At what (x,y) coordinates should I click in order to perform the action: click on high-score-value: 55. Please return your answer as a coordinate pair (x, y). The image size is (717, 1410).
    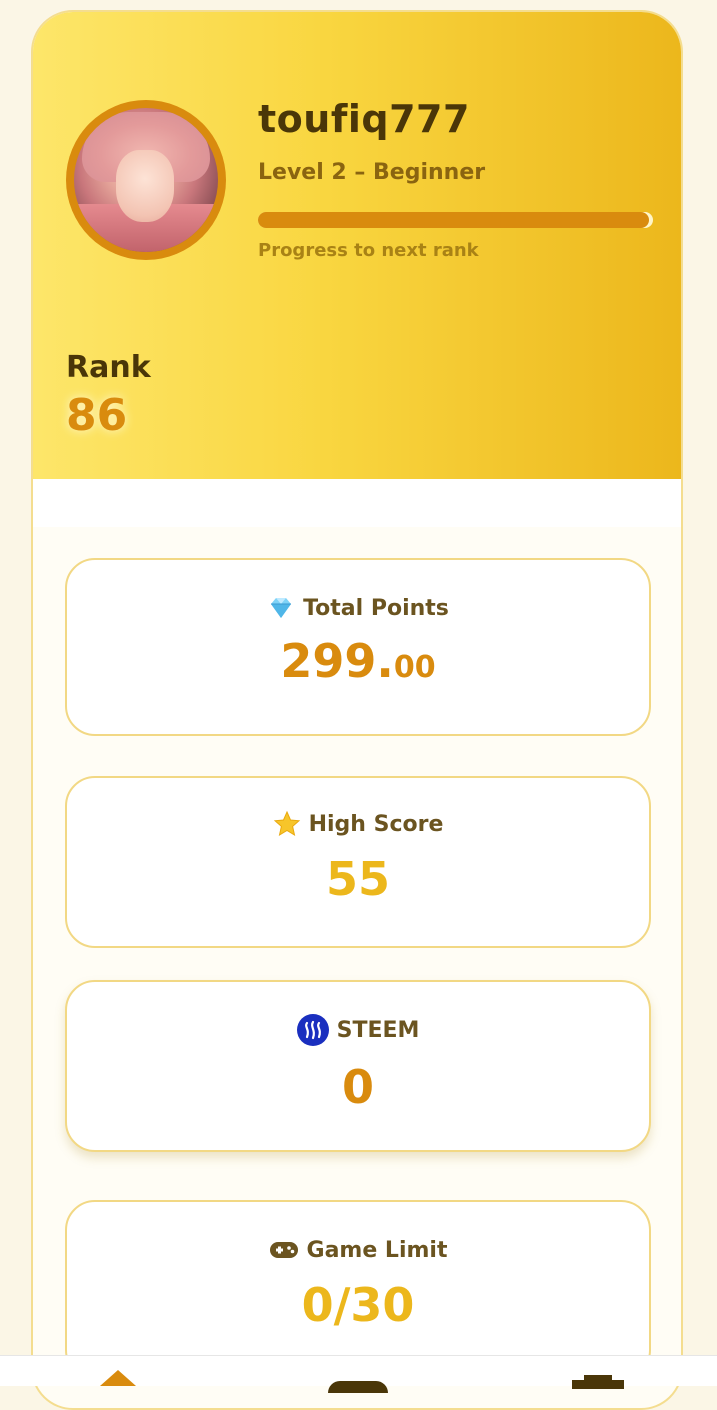
    Looking at the image, I should click on (357, 879).